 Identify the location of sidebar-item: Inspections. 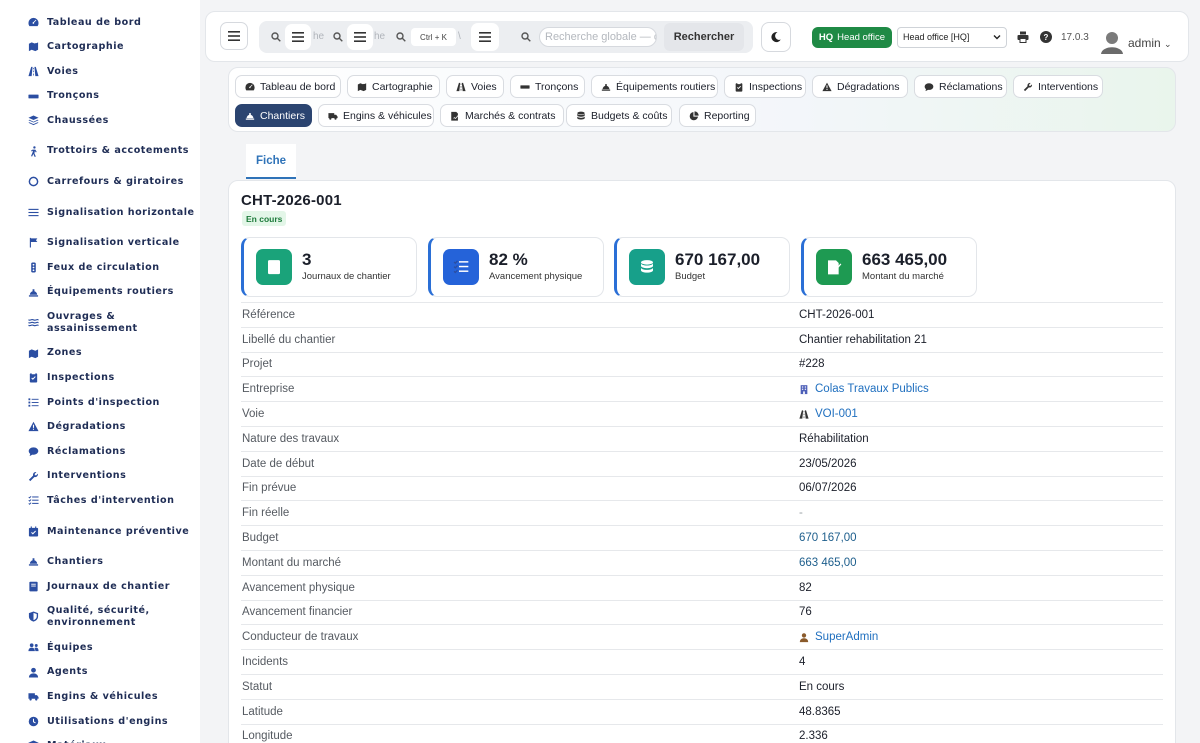
(100, 377).